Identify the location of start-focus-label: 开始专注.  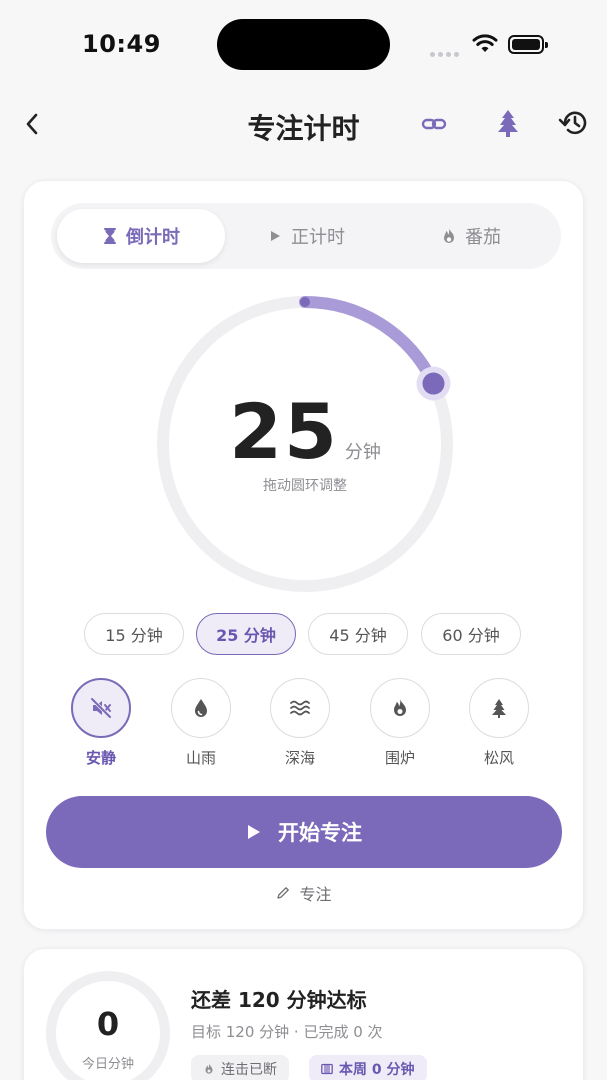
(320, 833).